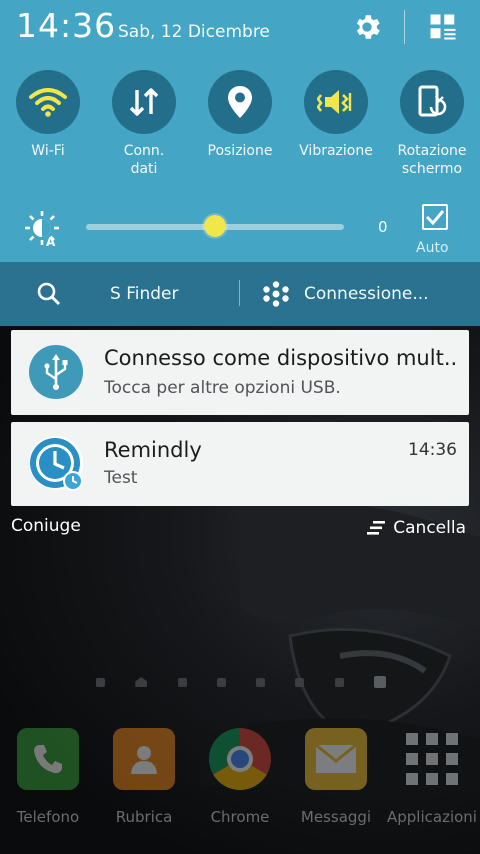 This screenshot has width=480, height=854. I want to click on dock-app-applicazioni-label: Applicazioni, so click(432, 817).